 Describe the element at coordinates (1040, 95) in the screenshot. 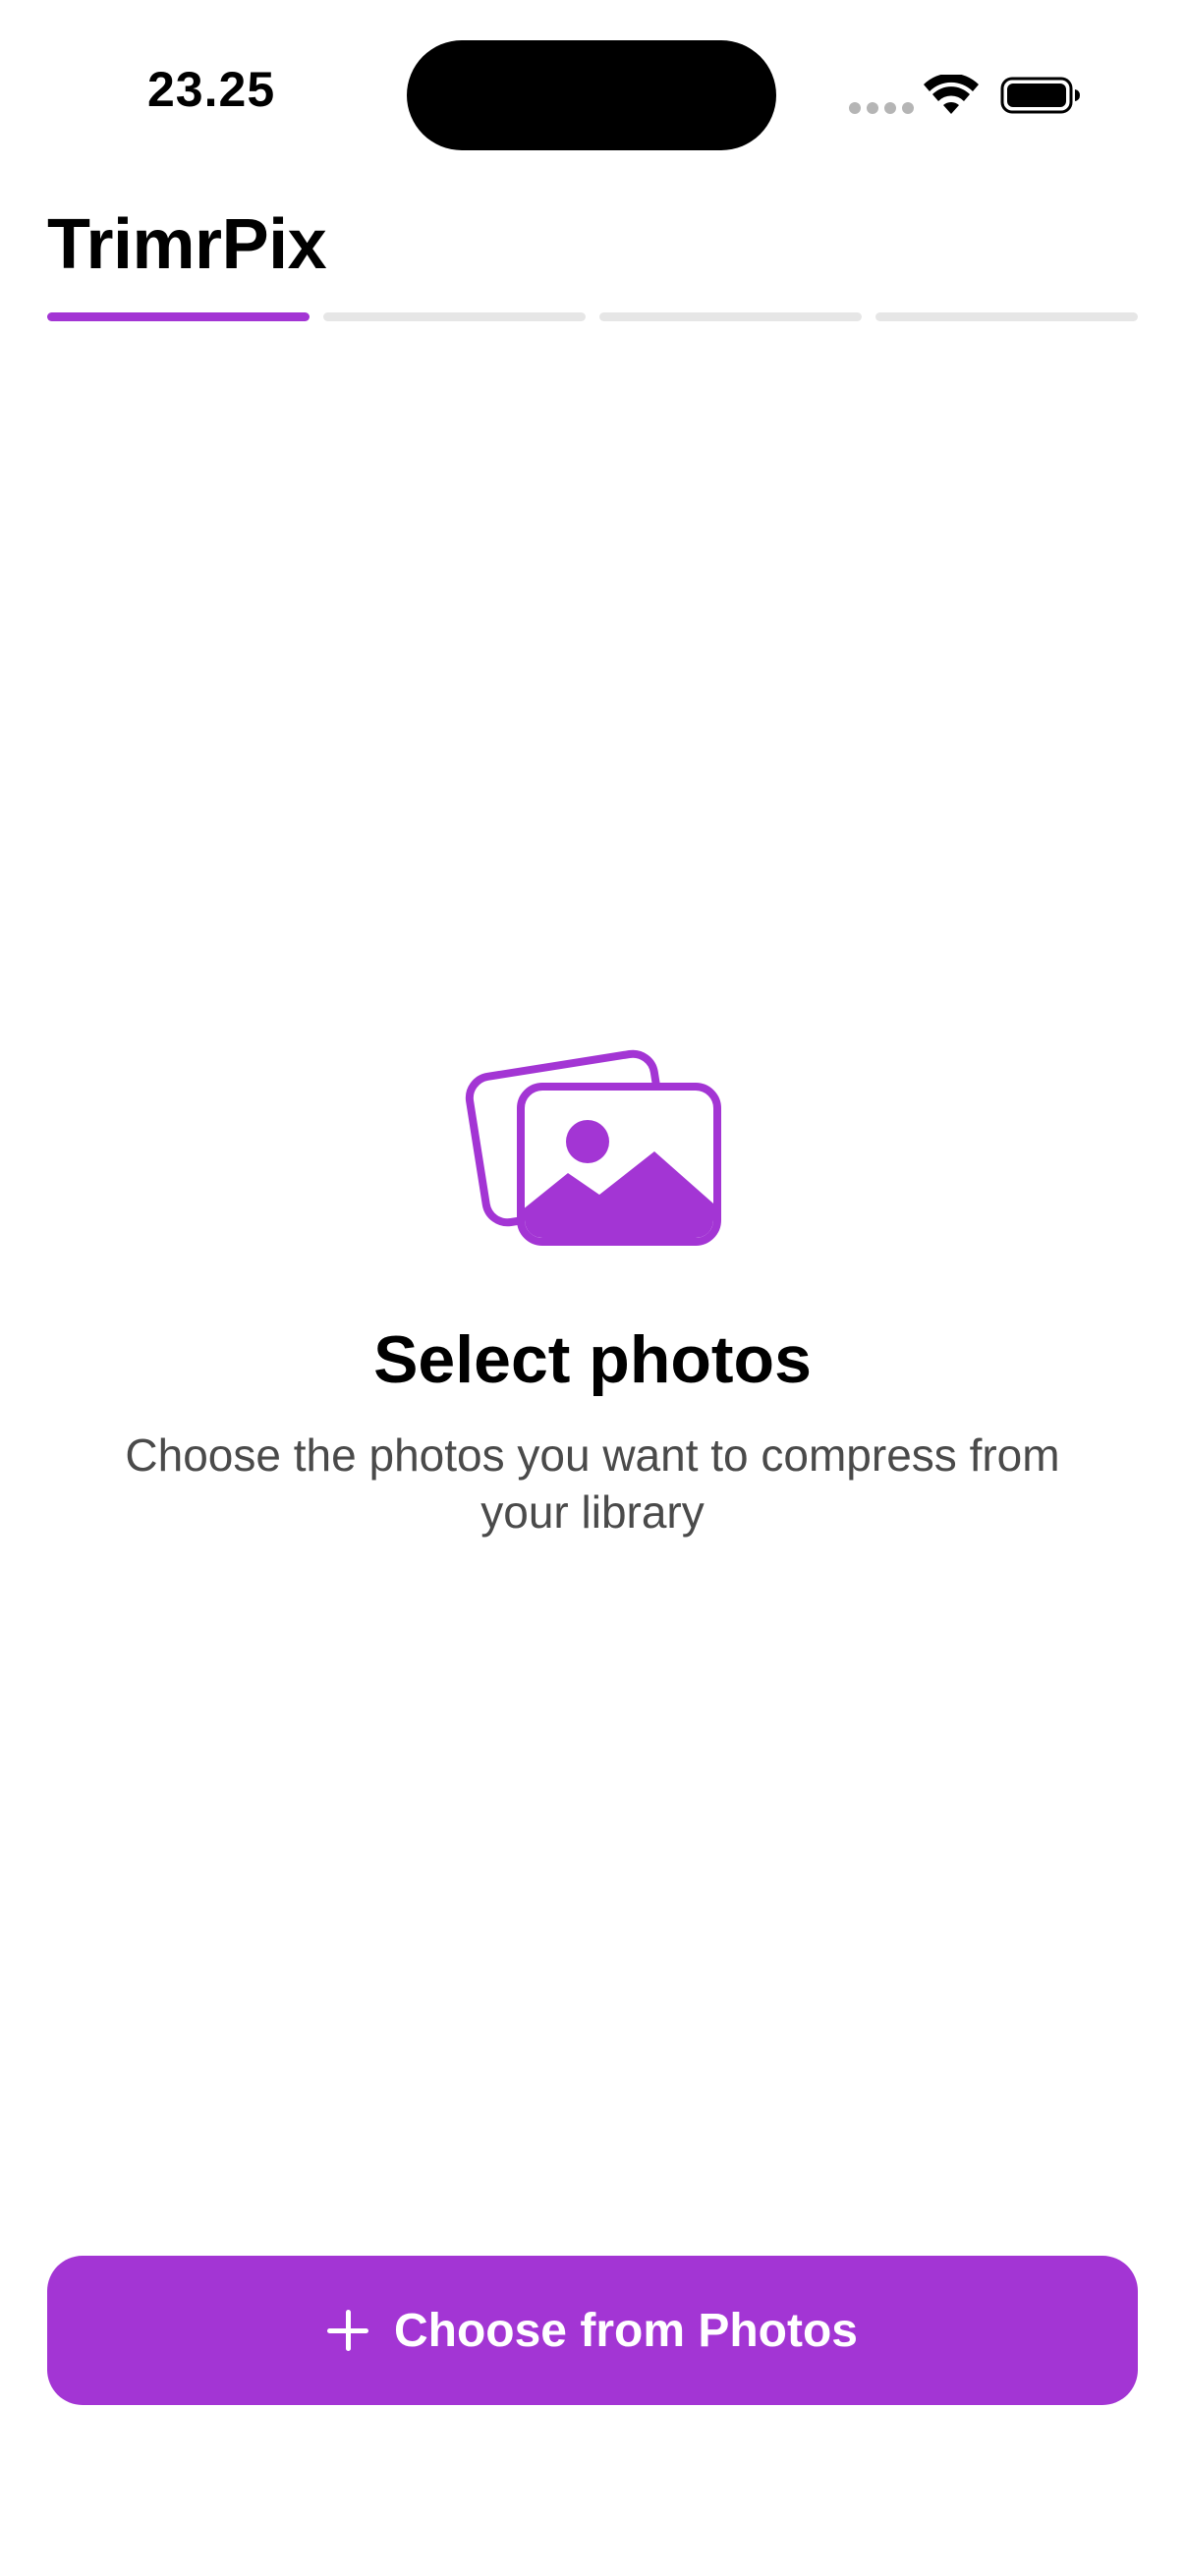

I see `battery-icon` at that location.